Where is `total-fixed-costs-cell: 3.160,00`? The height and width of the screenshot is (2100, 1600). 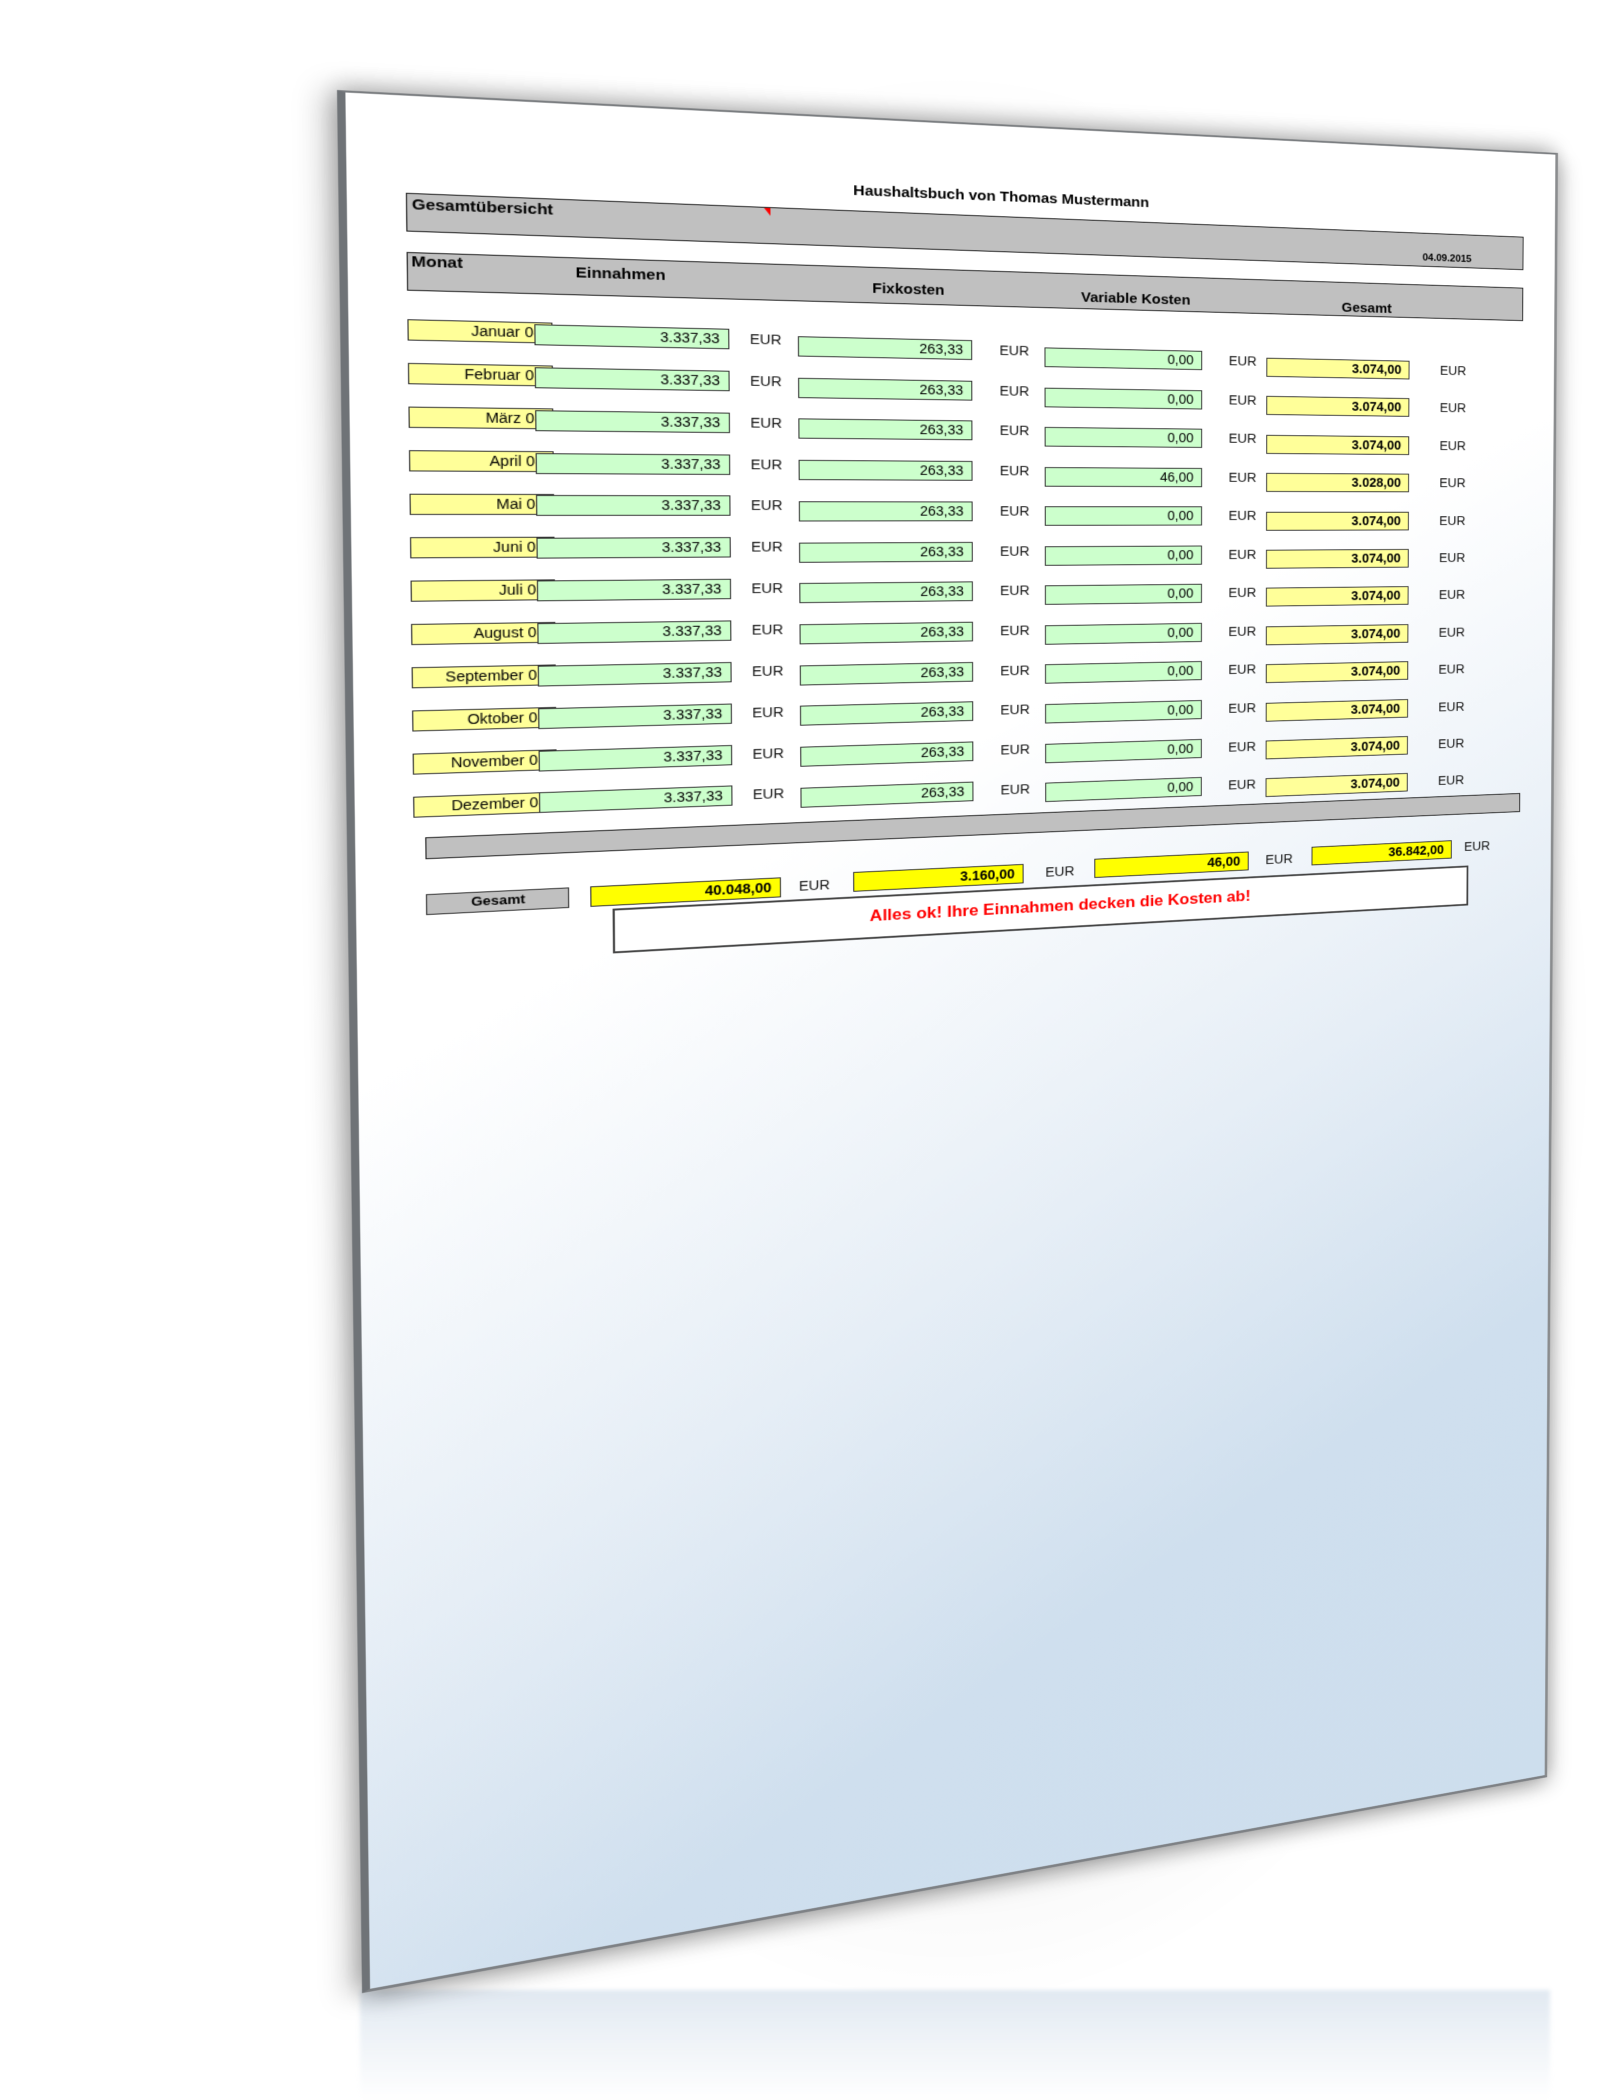
total-fixed-costs-cell: 3.160,00 is located at coordinates (938, 877).